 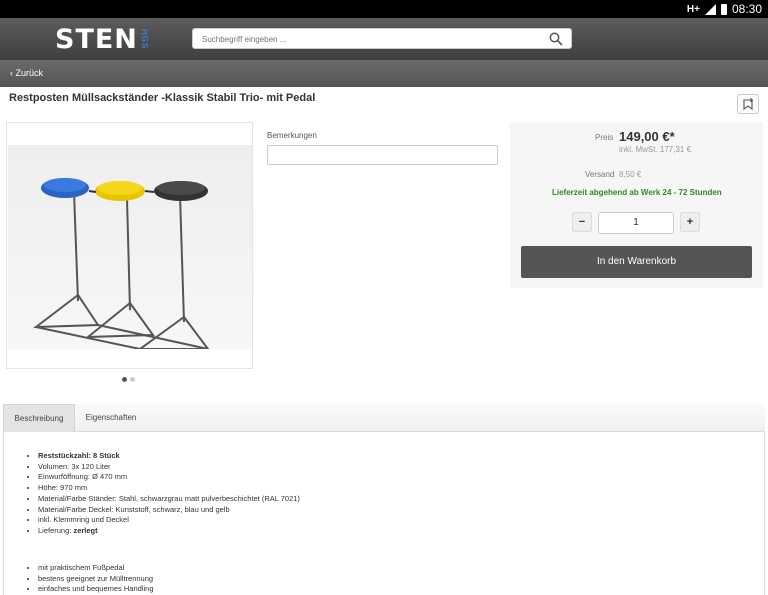 I want to click on signal-icon, so click(x=710, y=9).